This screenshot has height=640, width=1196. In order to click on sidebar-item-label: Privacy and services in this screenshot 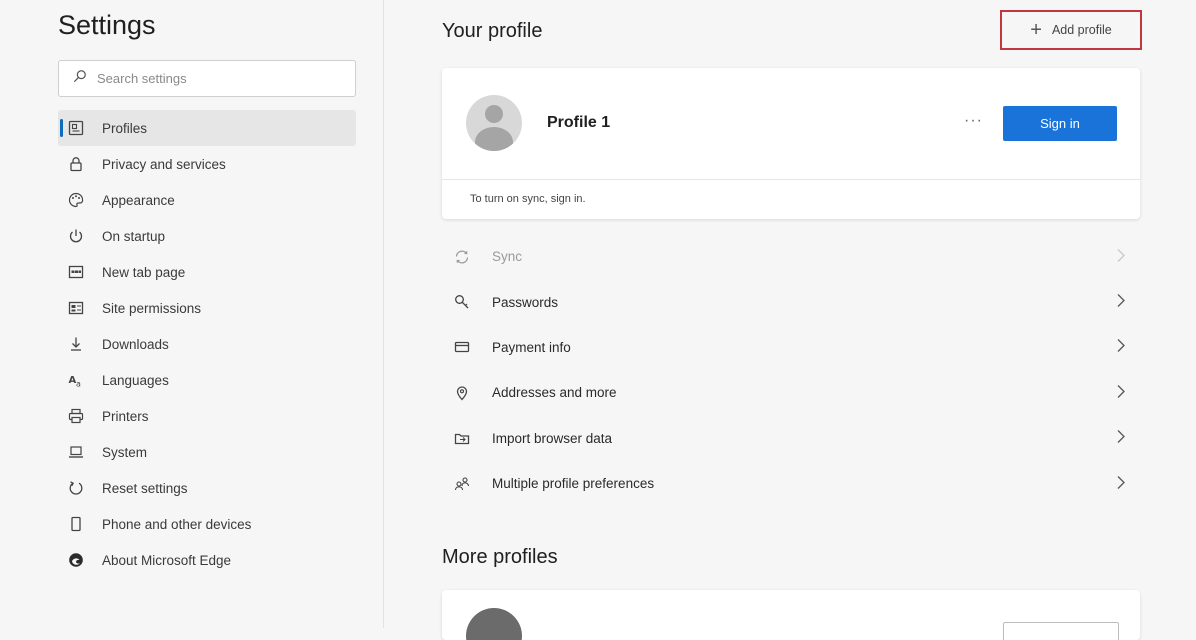, I will do `click(164, 164)`.